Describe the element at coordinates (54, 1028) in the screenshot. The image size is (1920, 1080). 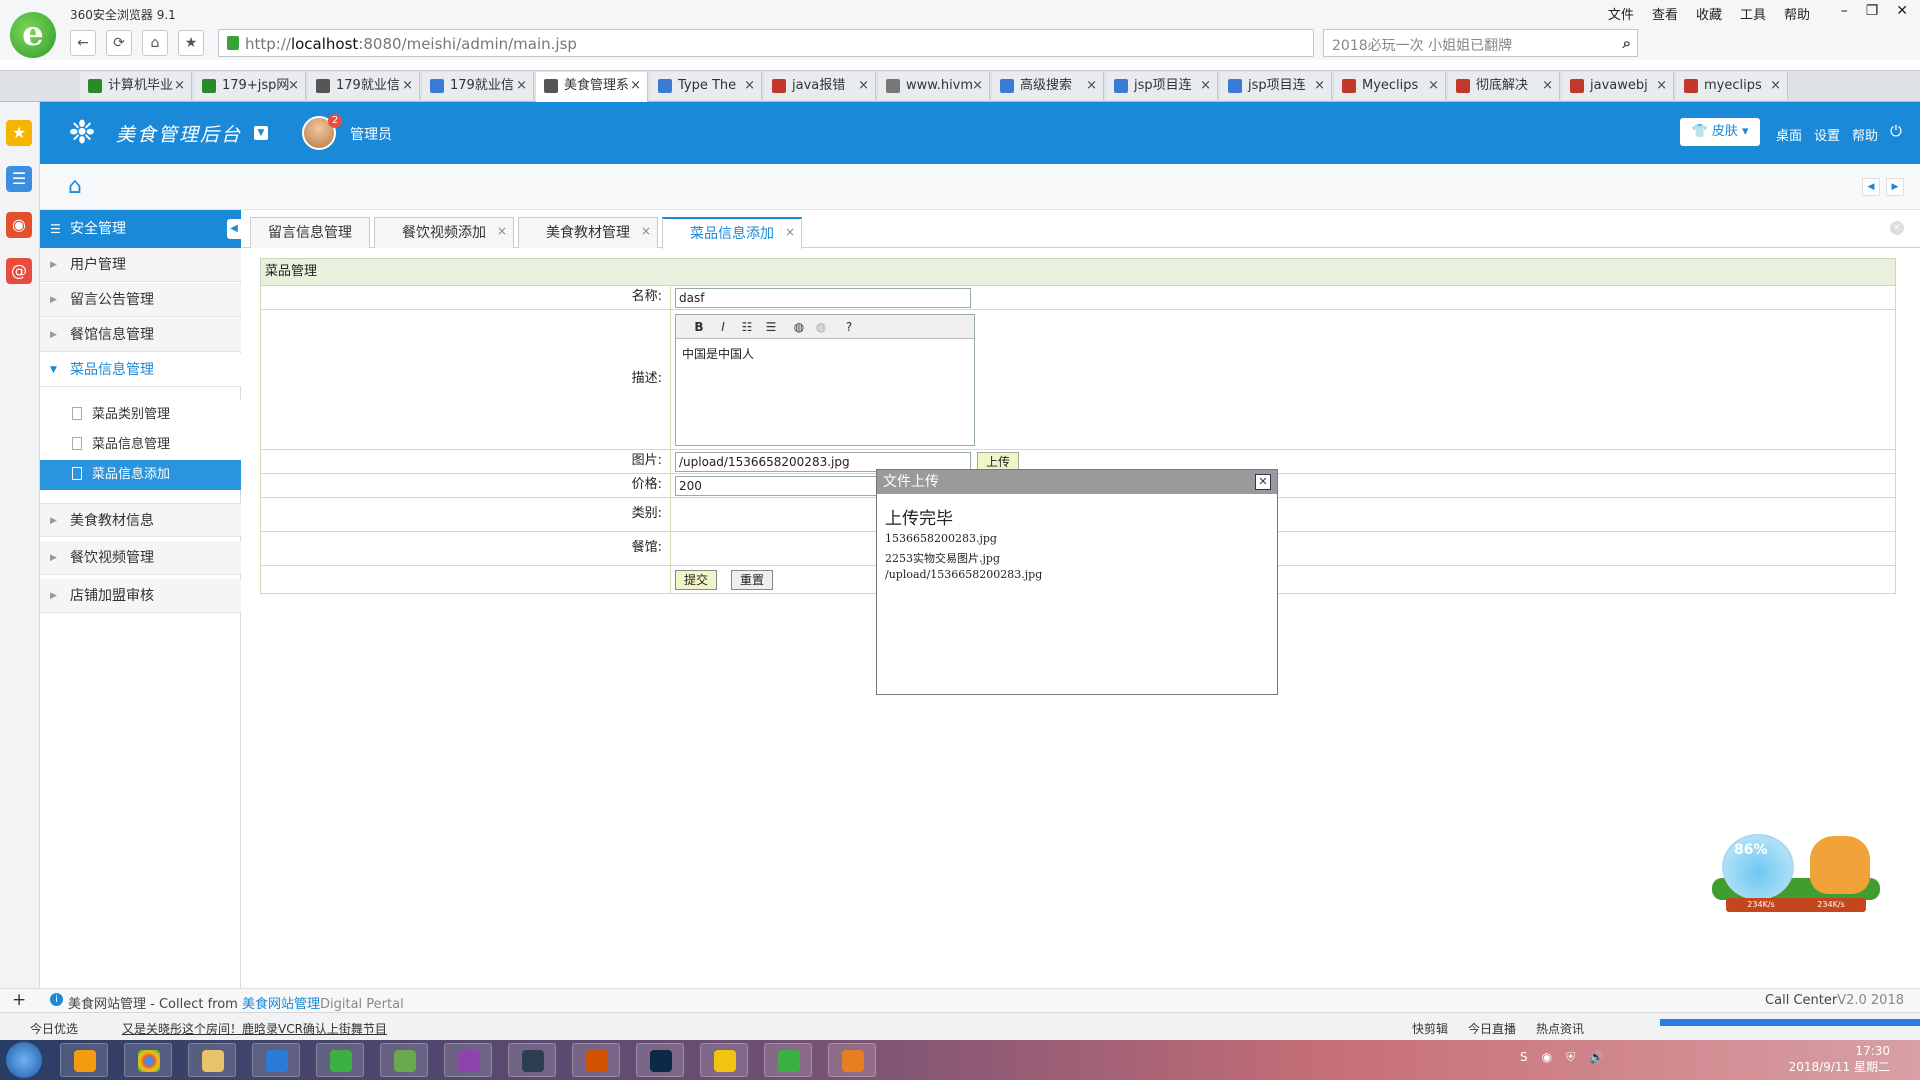
I see `today-picks: 今日优选` at that location.